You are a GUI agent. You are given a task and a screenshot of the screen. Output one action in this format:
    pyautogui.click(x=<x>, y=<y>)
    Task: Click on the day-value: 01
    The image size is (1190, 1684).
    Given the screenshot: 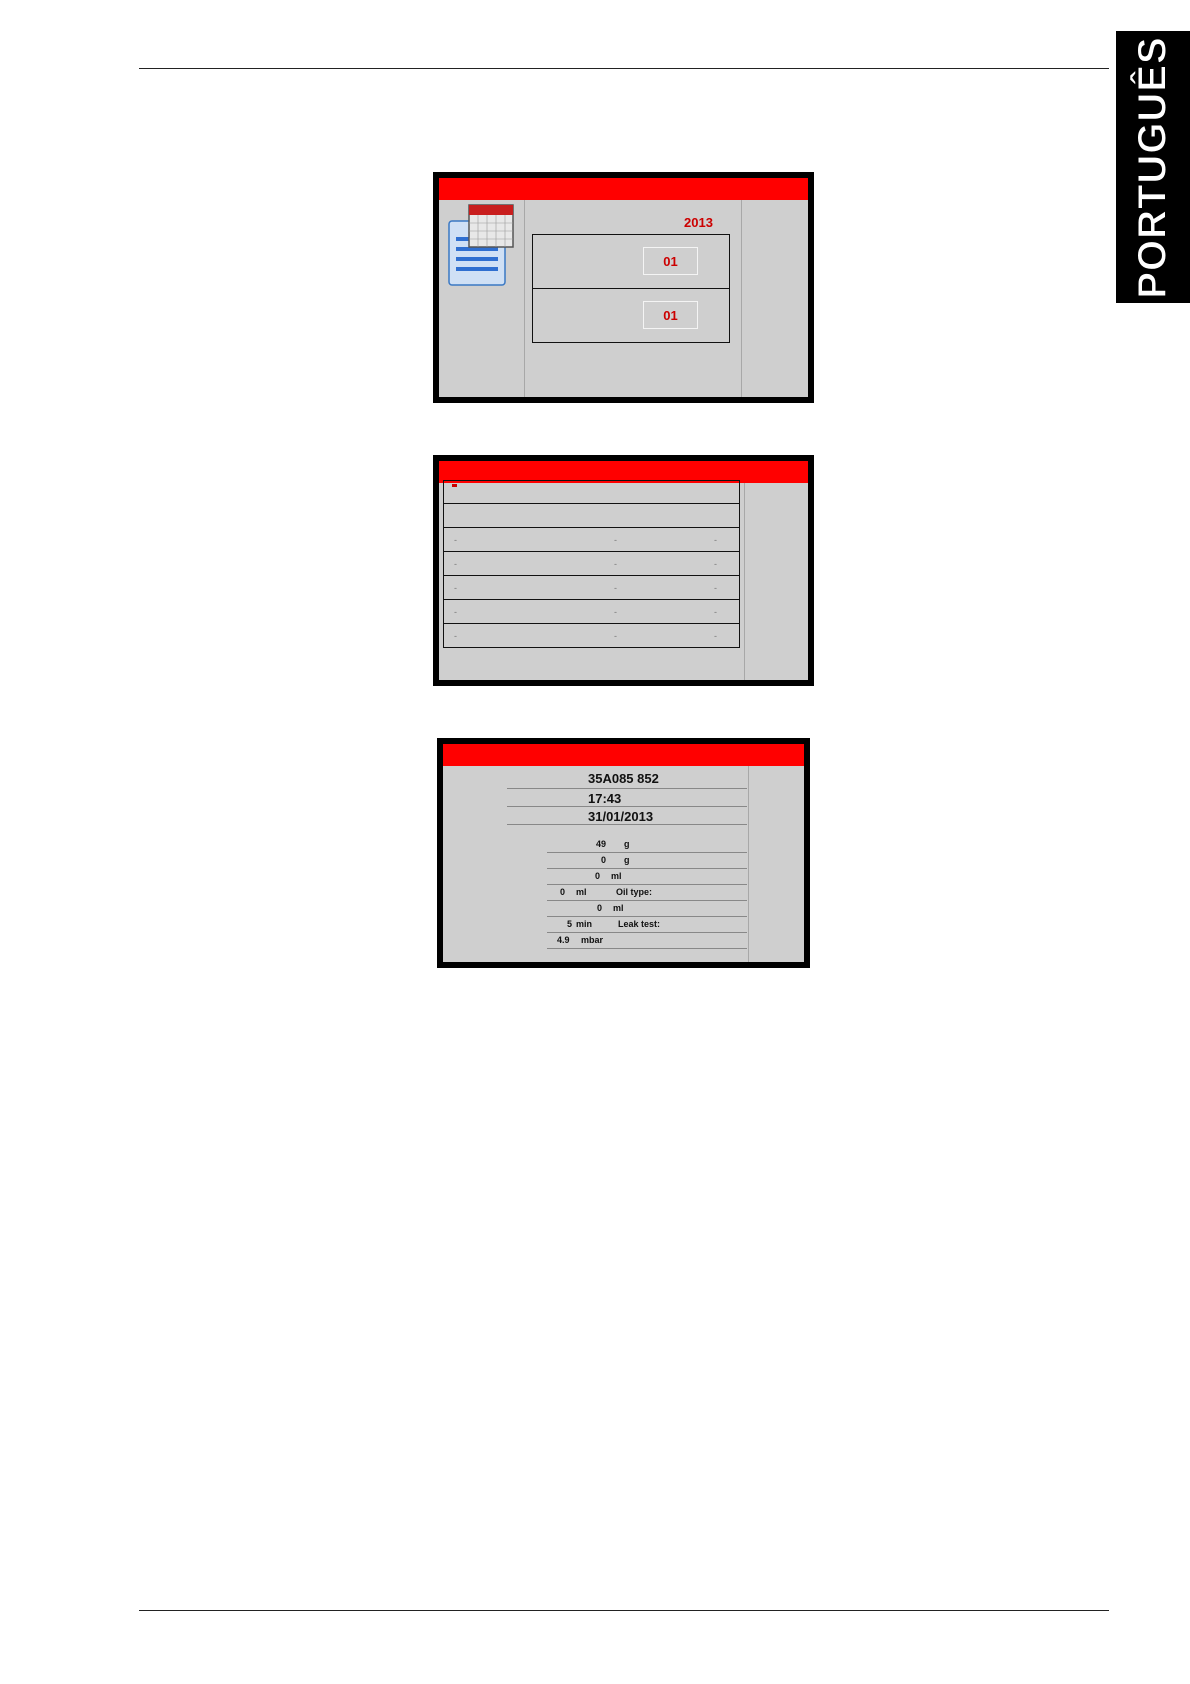 What is the action you would take?
    pyautogui.click(x=670, y=315)
    